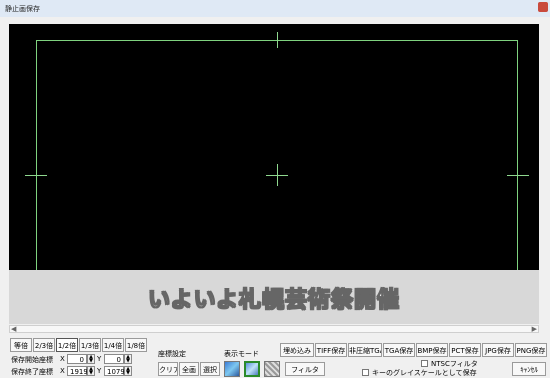 The width and height of the screenshot is (550, 378). I want to click on start-x-field: 0, so click(77, 359).